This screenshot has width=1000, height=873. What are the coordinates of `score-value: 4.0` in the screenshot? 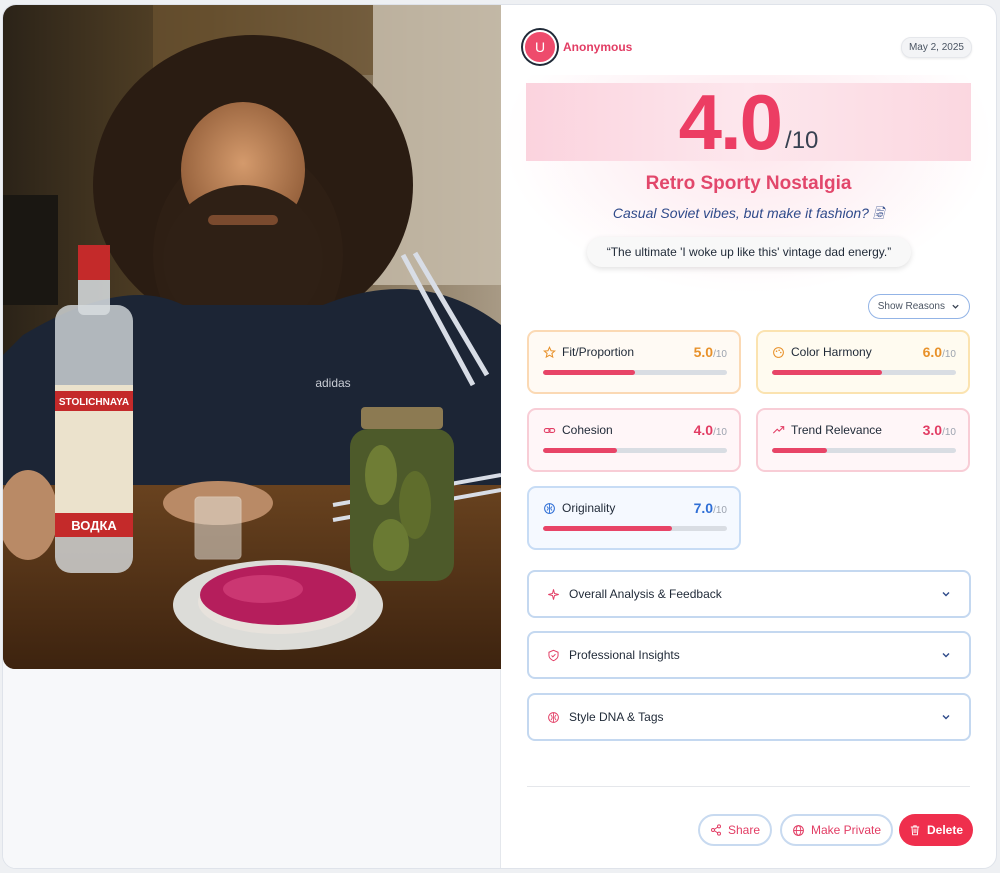 It's located at (730, 122).